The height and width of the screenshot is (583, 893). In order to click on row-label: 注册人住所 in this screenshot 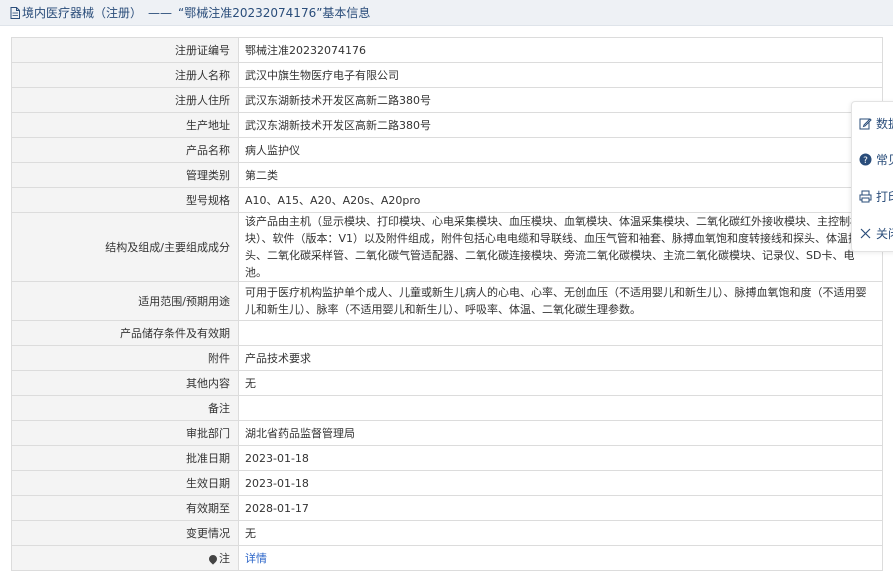, I will do `click(125, 100)`.